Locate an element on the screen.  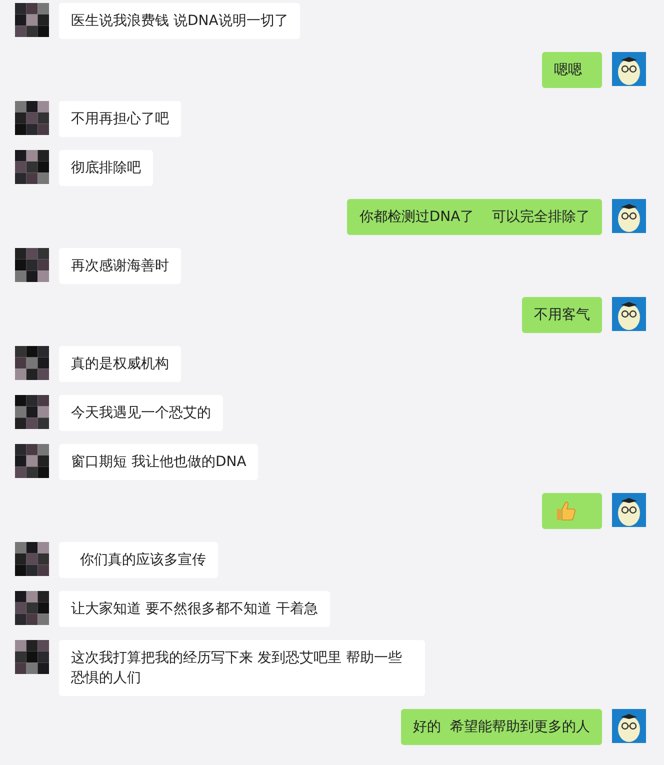
message-bubble: 好的 希望能帮助到更多的人 is located at coordinates (501, 727).